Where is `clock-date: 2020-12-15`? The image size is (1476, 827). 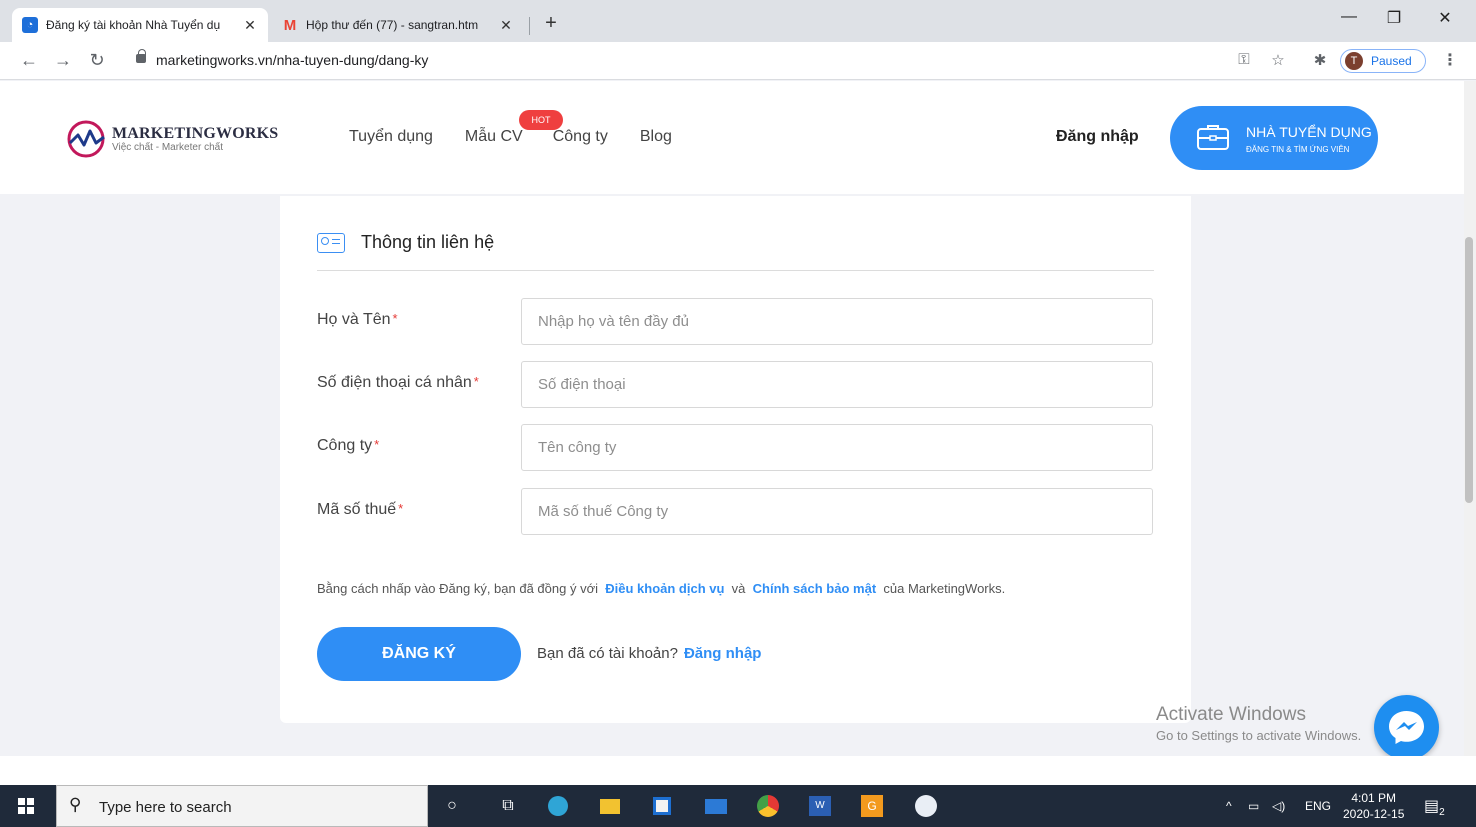 clock-date: 2020-12-15 is located at coordinates (1374, 814).